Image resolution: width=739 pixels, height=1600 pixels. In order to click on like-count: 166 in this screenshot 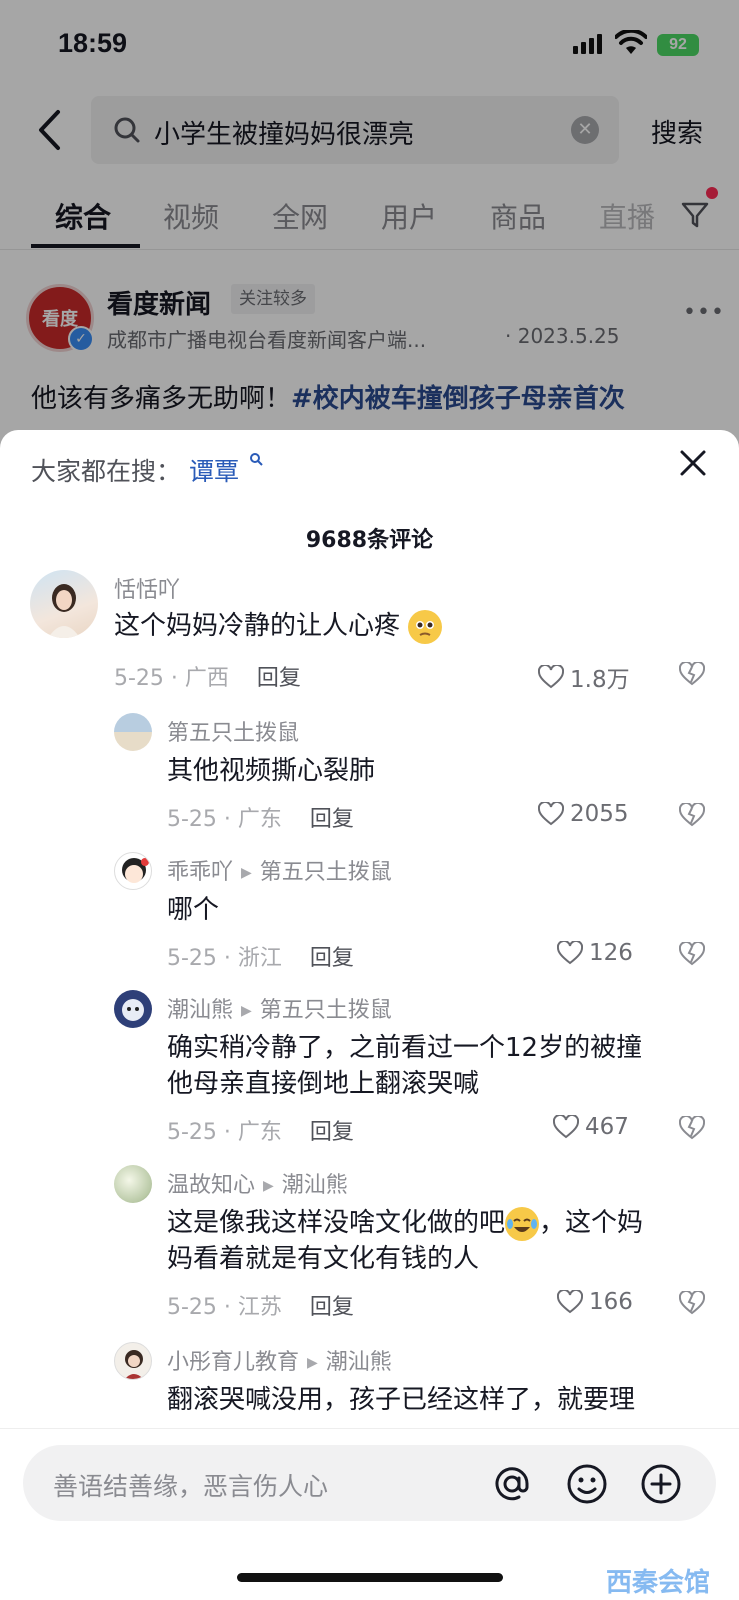, I will do `click(611, 1302)`.